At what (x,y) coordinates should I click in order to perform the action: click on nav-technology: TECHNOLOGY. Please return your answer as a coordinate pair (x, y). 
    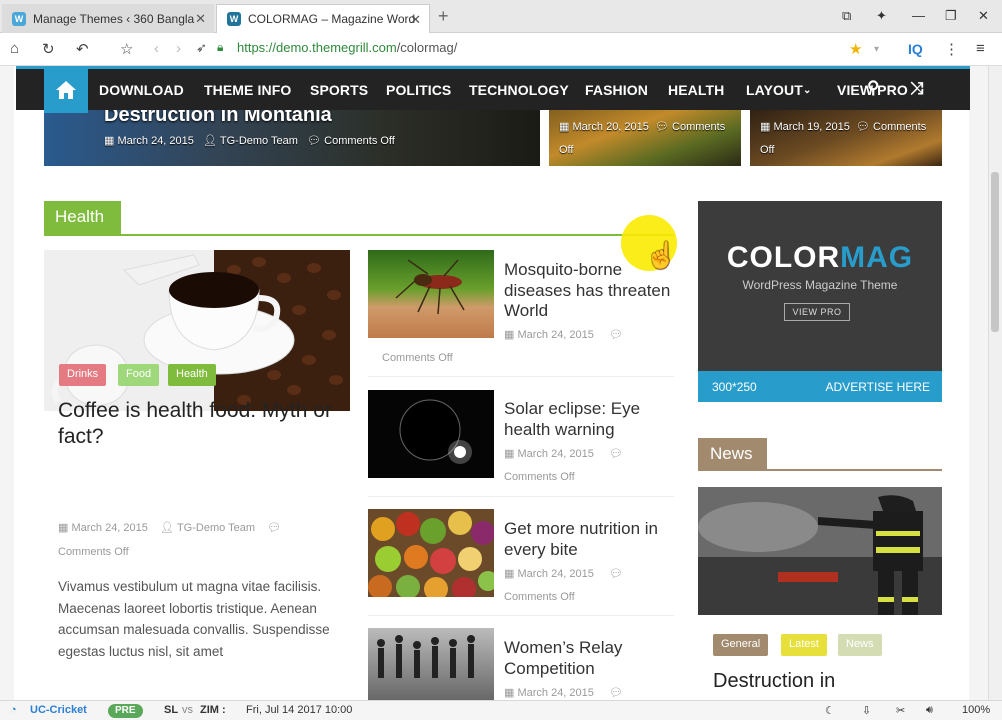
    Looking at the image, I should click on (519, 90).